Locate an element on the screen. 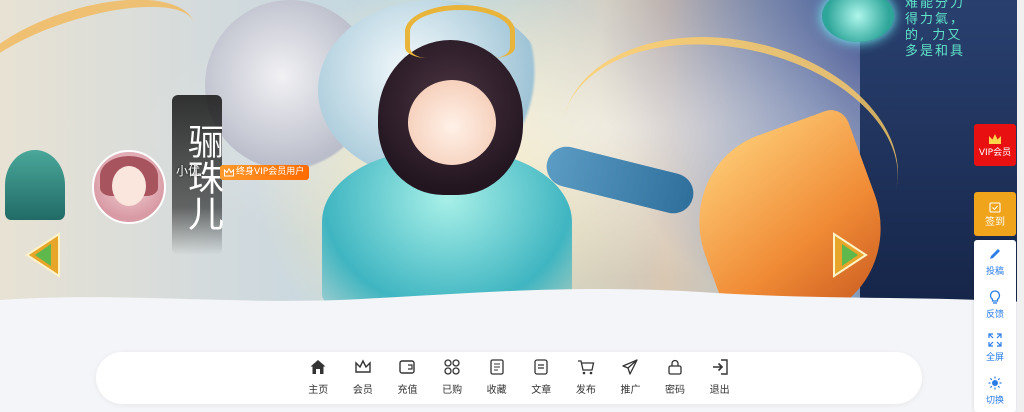 This screenshot has height=412, width=1024. nav-item-label: 收藏 is located at coordinates (496, 390).